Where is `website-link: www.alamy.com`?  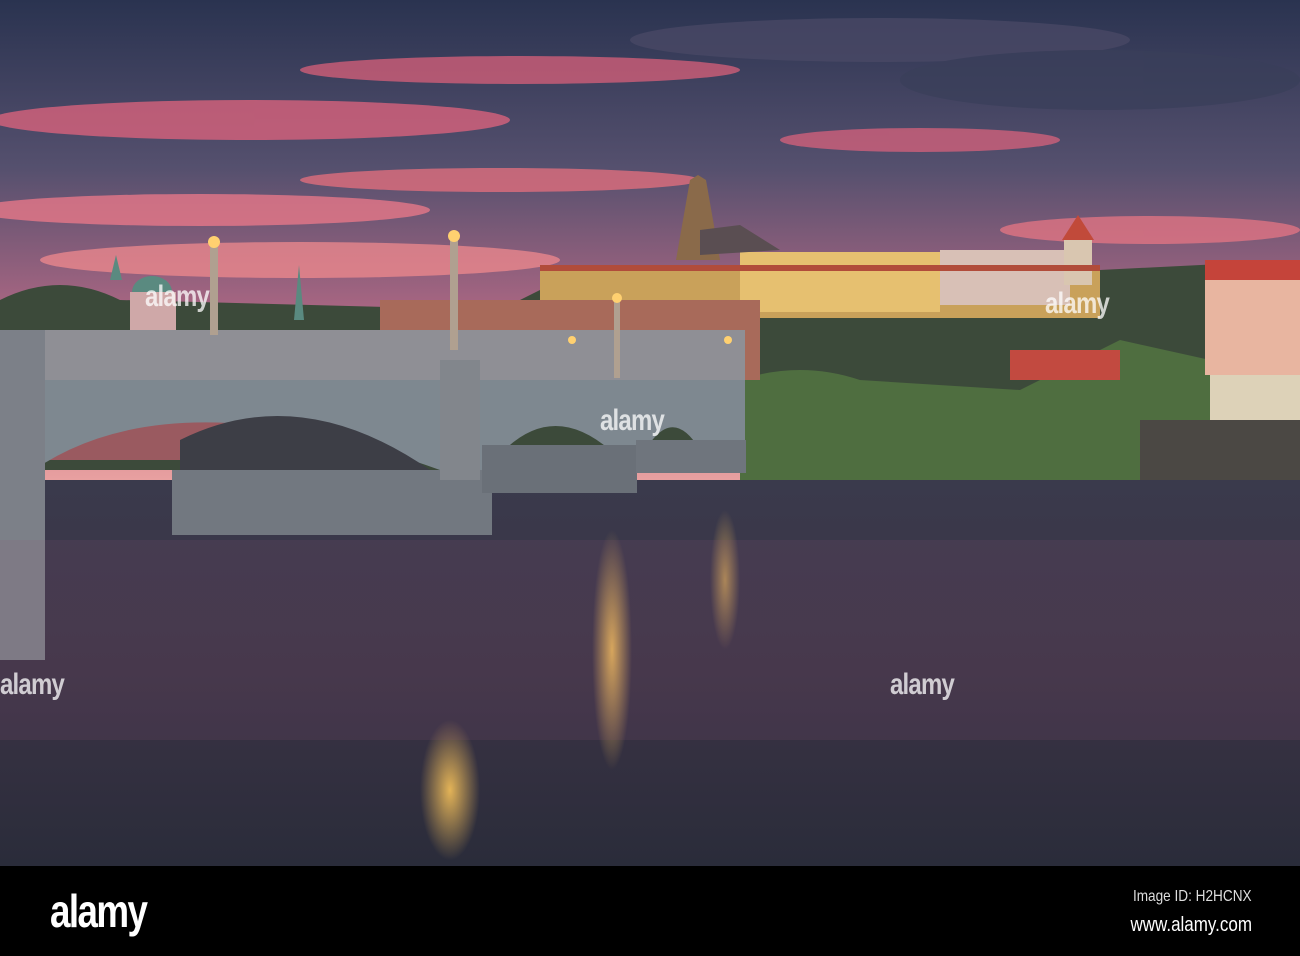 website-link: www.alamy.com is located at coordinates (1191, 925).